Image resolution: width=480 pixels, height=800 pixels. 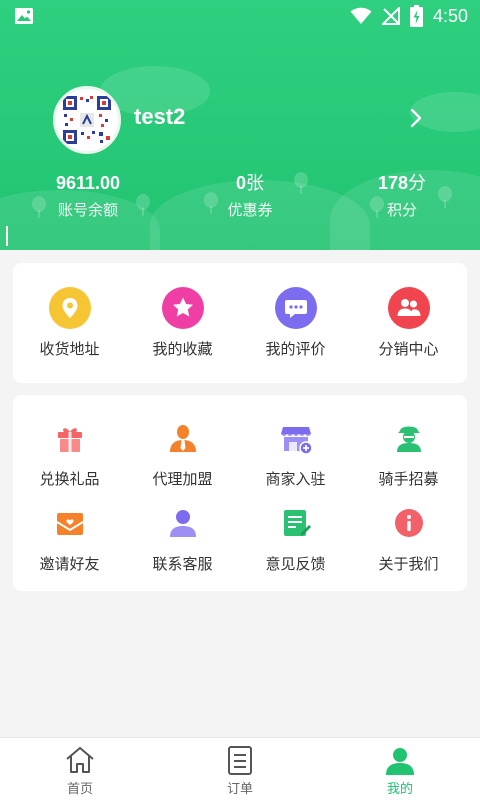 I want to click on menu-item-favorites: 我的收藏, so click(x=182, y=323).